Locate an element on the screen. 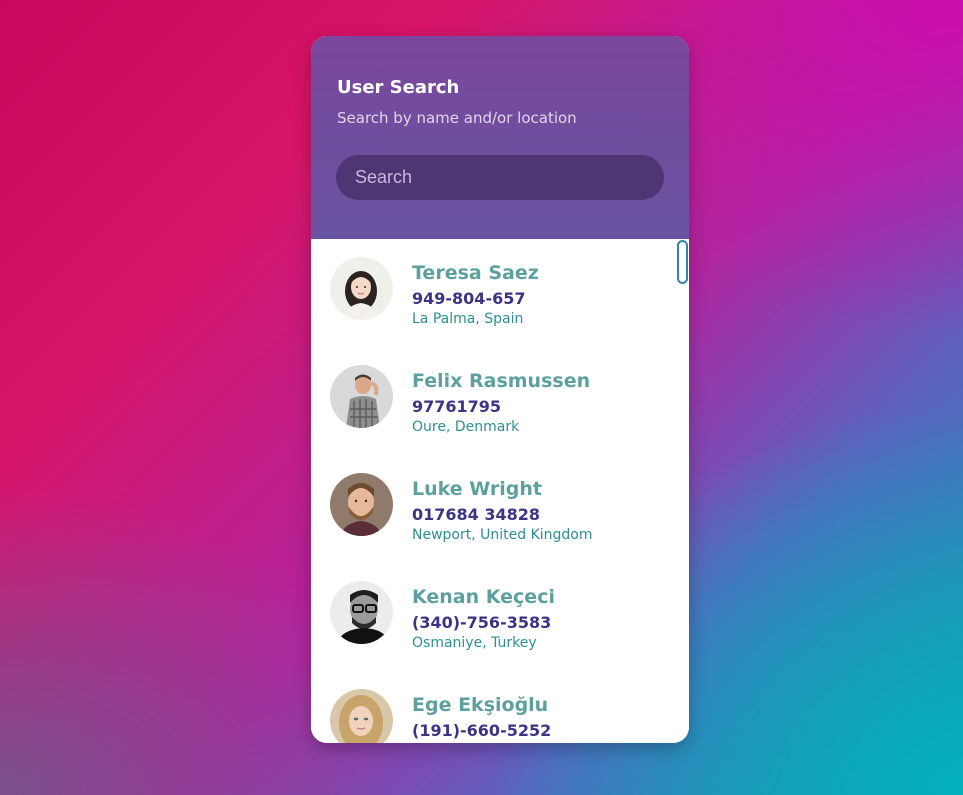 Image resolution: width=963 pixels, height=795 pixels. user-phone: 97761795 is located at coordinates (457, 406).